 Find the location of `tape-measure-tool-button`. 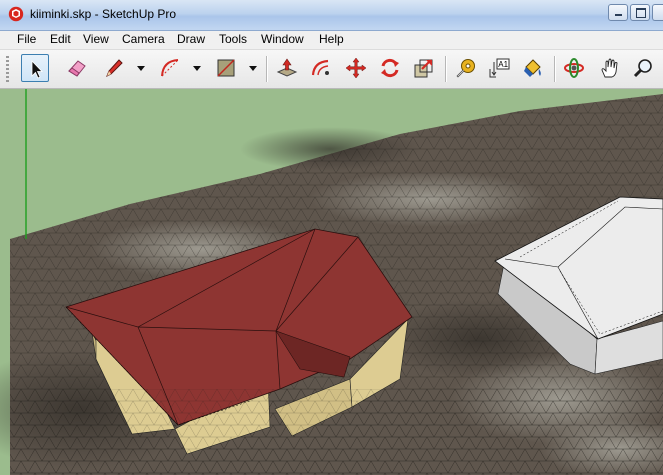

tape-measure-tool-button is located at coordinates (465, 68).